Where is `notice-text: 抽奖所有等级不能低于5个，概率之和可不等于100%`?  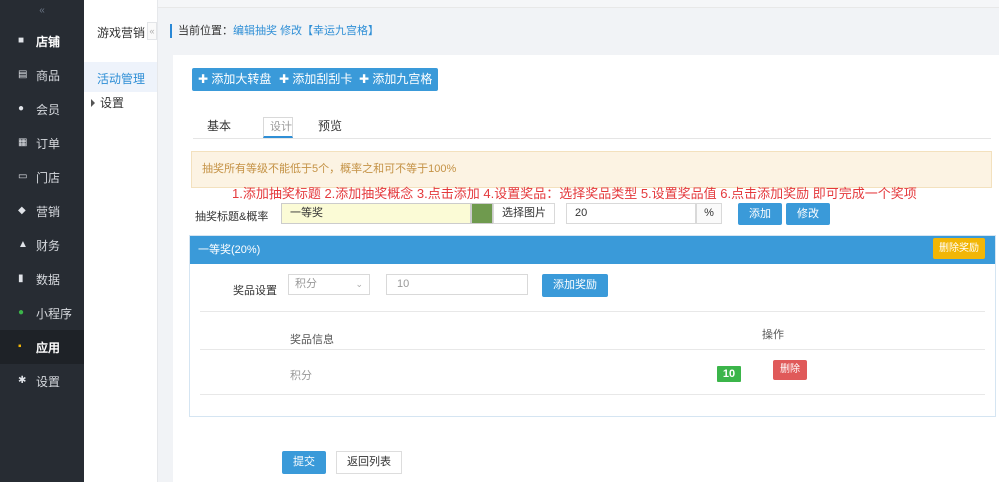
notice-text: 抽奖所有等级不能低于5个，概率之和可不等于100% is located at coordinates (329, 169).